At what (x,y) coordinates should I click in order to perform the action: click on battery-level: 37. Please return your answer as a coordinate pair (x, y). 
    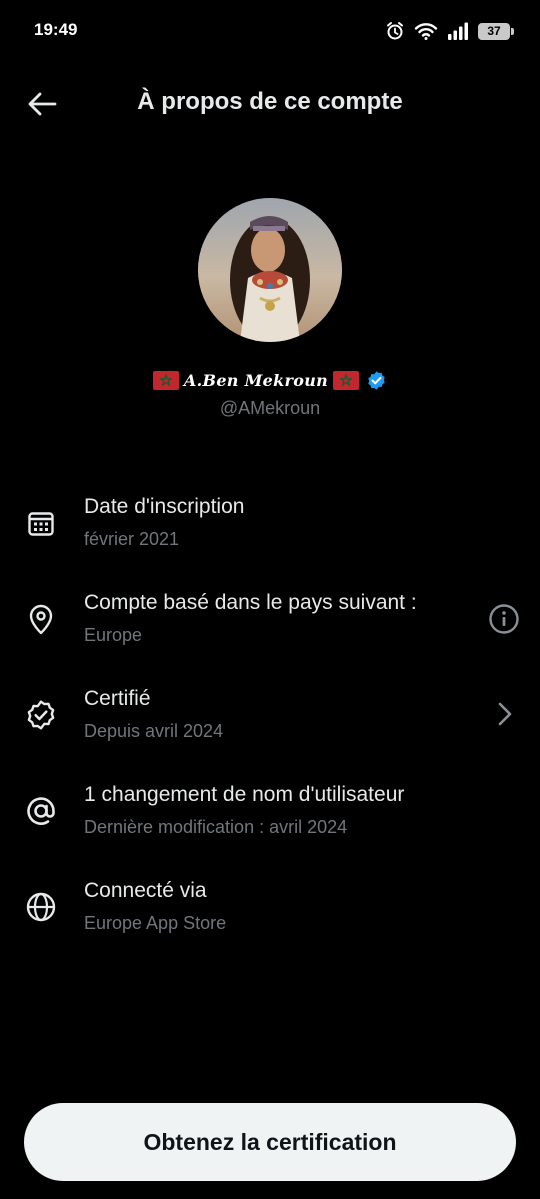
    Looking at the image, I should click on (494, 31).